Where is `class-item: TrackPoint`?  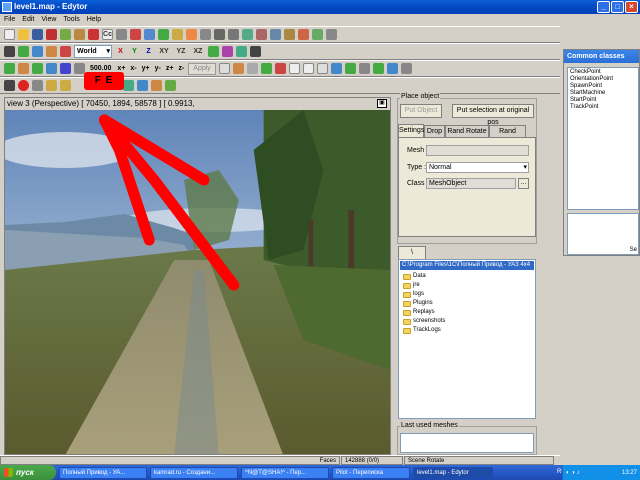 class-item: TrackPoint is located at coordinates (603, 107).